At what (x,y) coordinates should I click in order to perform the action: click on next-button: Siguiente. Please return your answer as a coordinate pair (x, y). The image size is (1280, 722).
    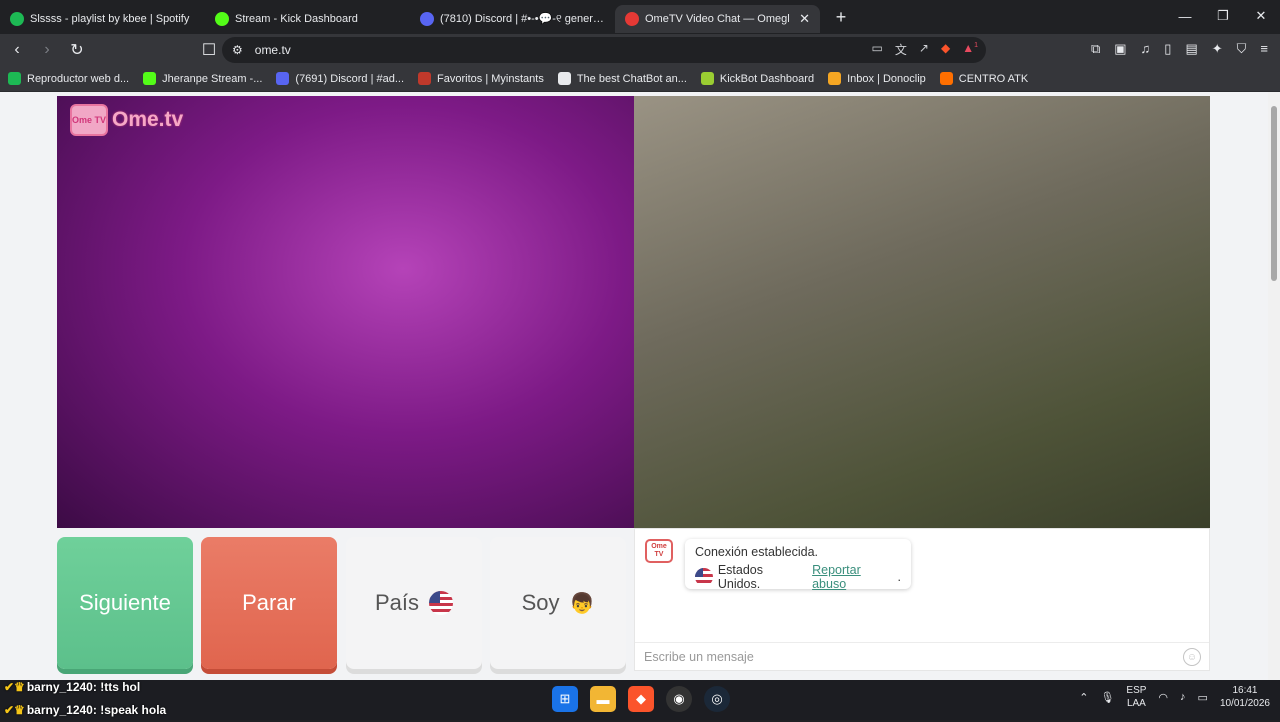
    Looking at the image, I should click on (125, 603).